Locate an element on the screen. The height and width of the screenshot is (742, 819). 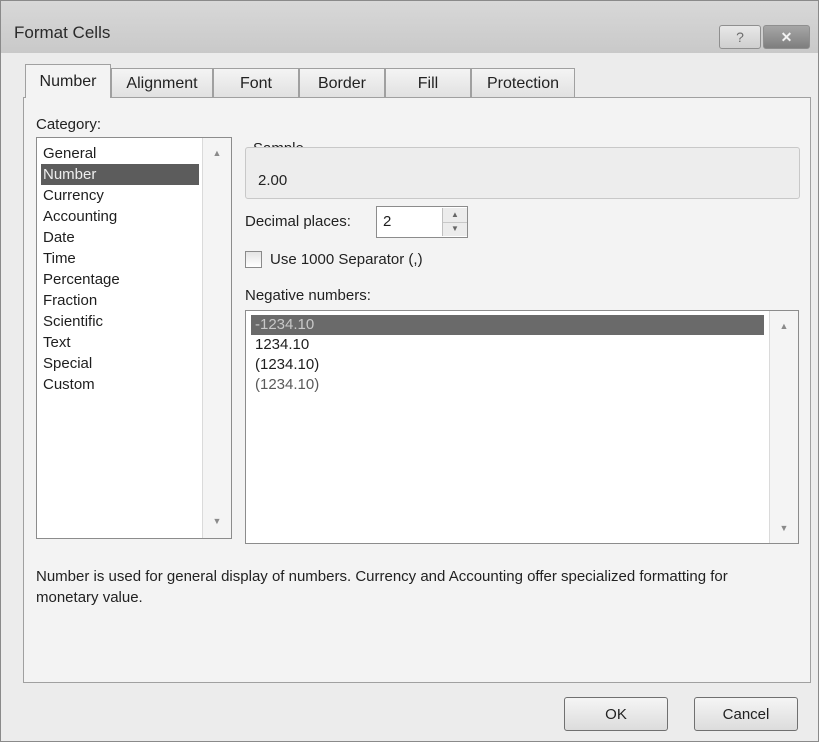
close-icon: ✕ is located at coordinates (786, 37).